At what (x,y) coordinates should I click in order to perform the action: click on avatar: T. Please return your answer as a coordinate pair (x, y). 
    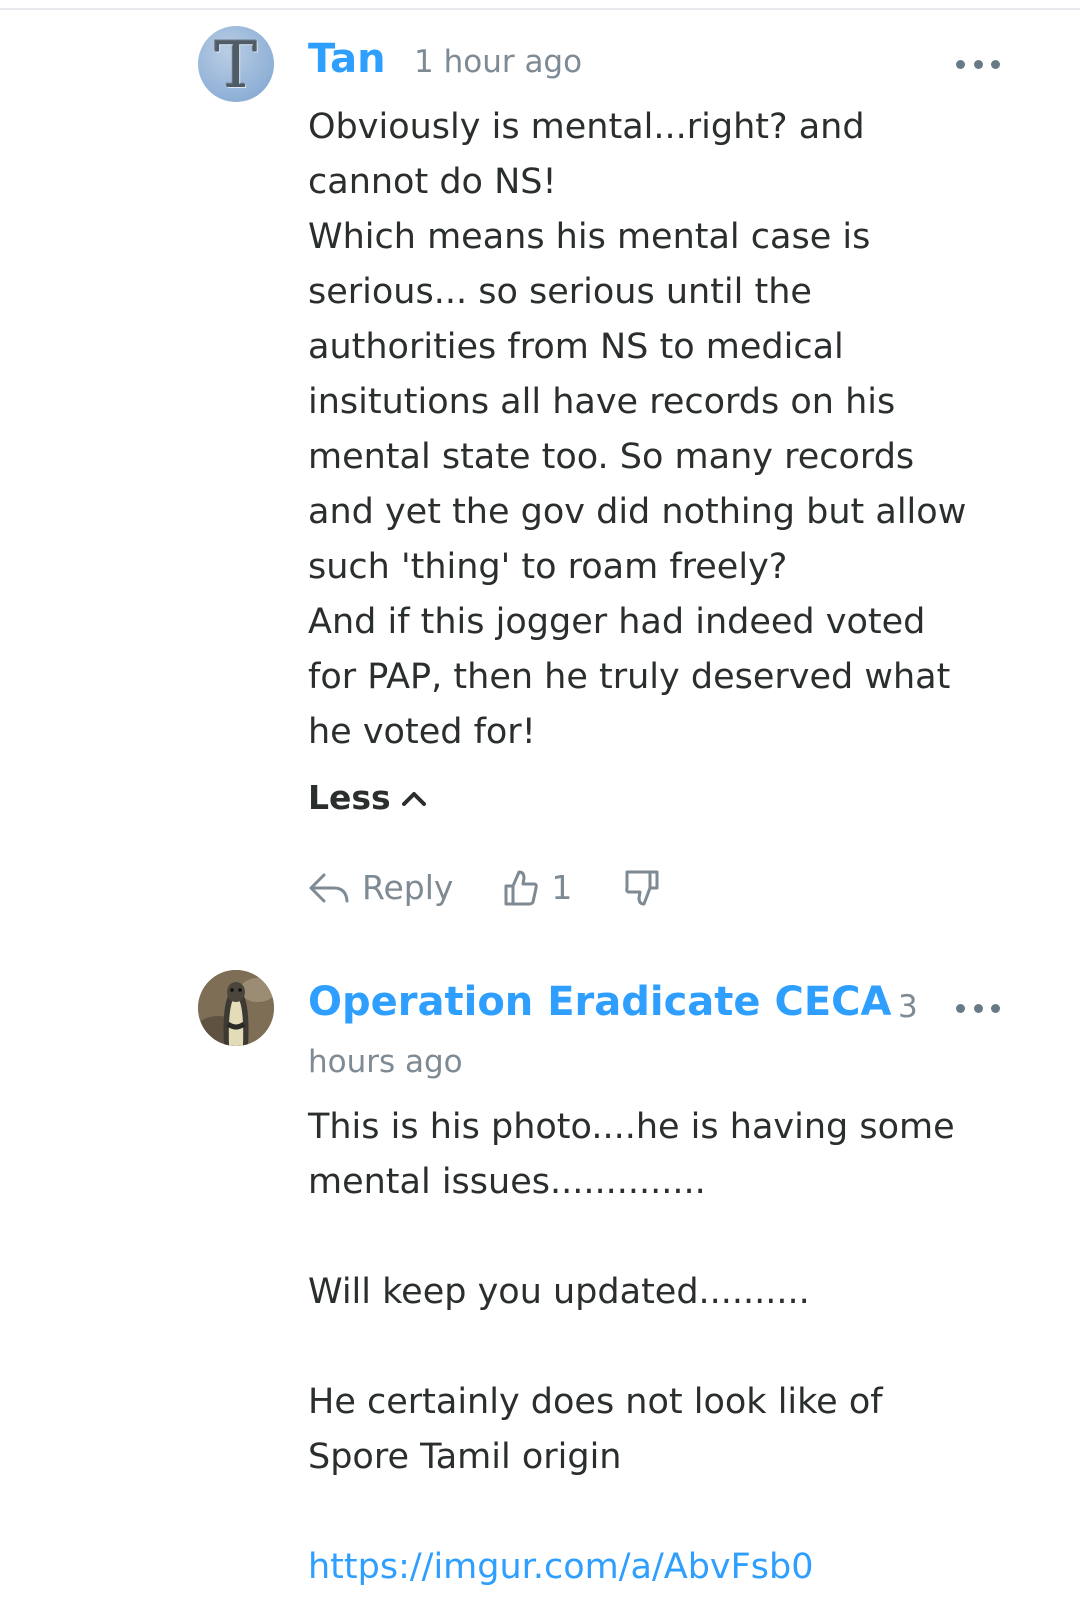
    Looking at the image, I should click on (236, 64).